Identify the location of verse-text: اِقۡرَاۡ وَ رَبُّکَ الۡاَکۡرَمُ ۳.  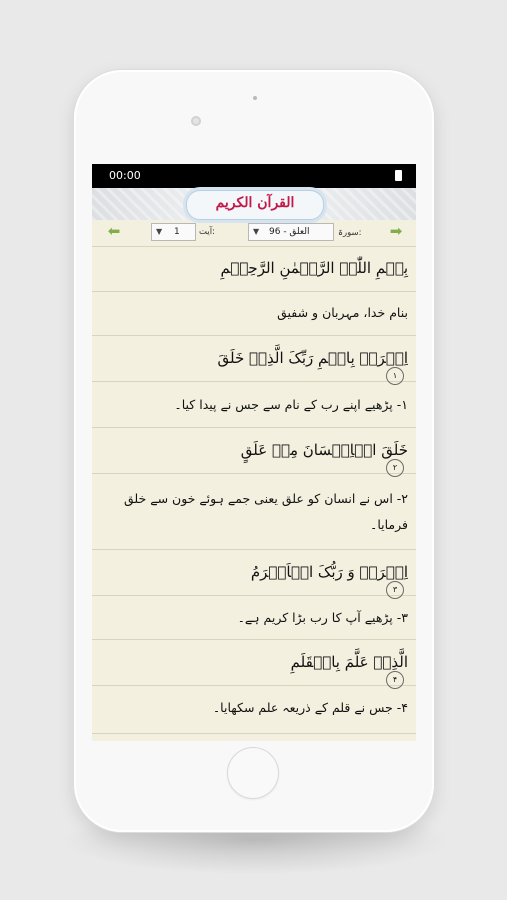
(254, 581).